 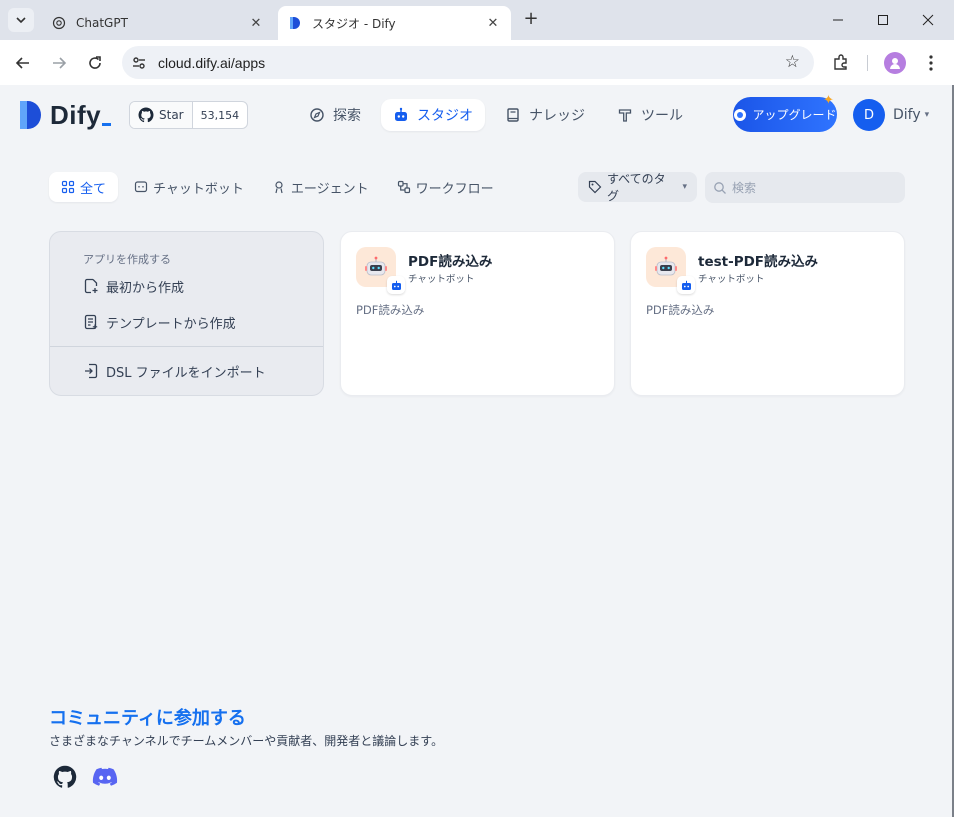 What do you see at coordinates (841, 62) in the screenshot?
I see `extensions-icon` at bounding box center [841, 62].